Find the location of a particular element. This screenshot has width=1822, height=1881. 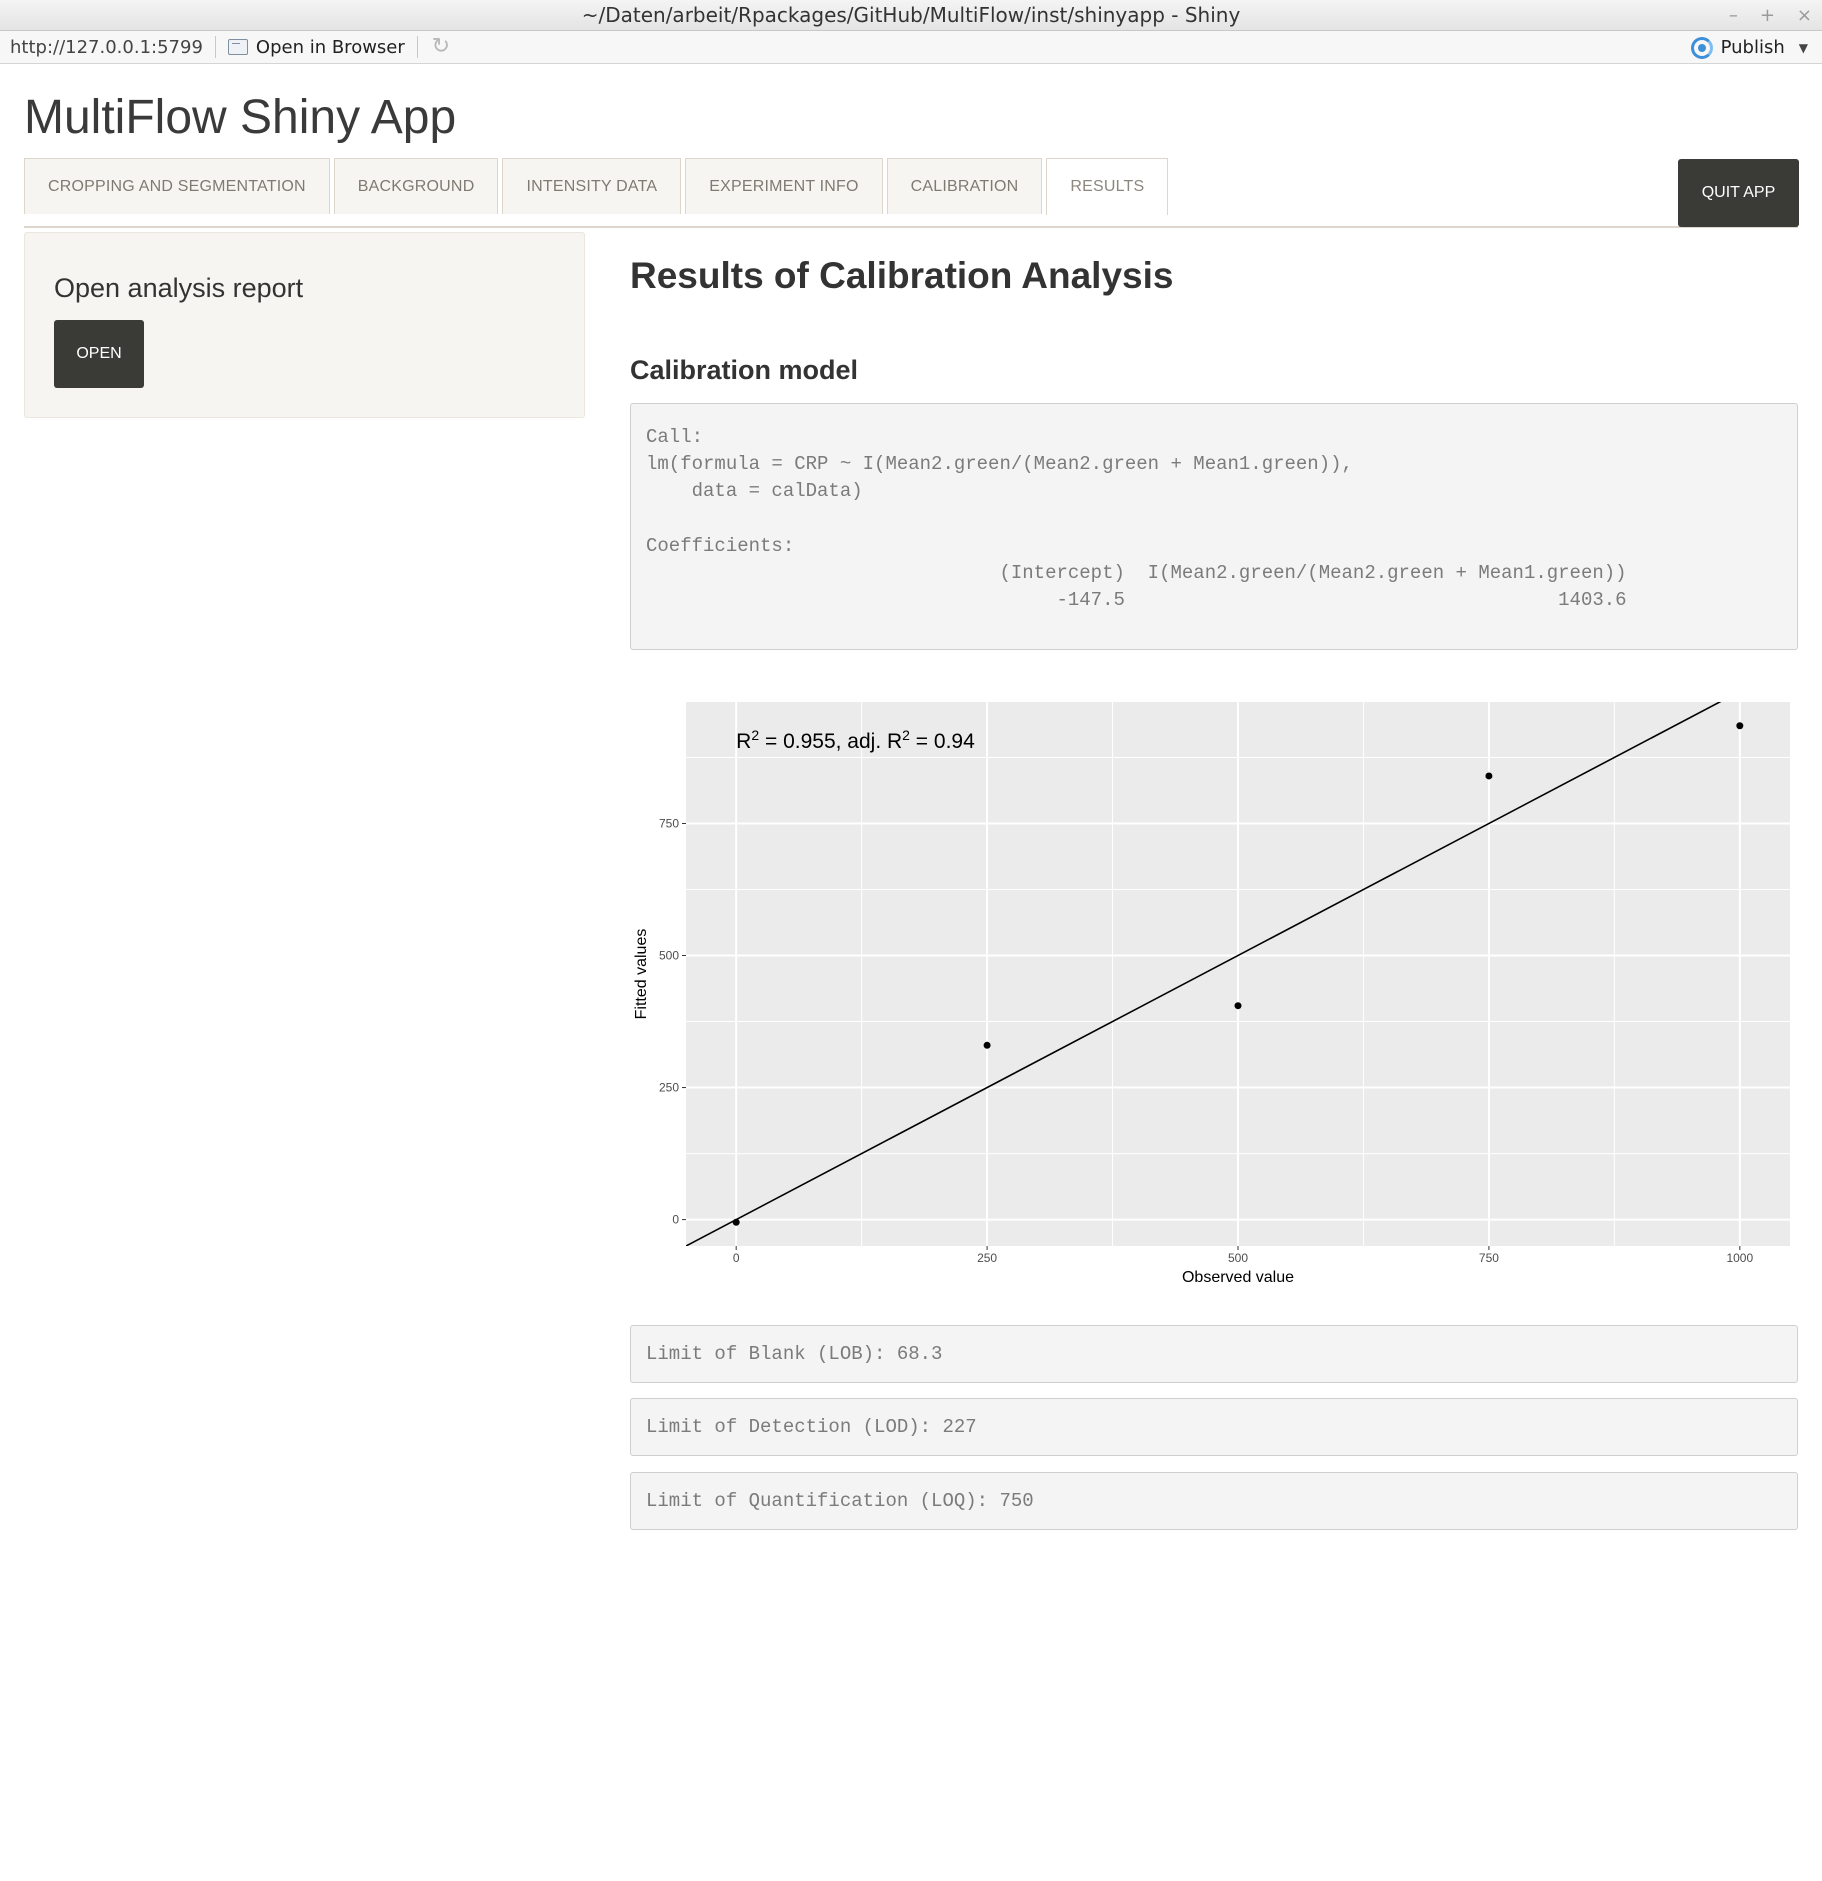

lob-output: Limit of Blank (LOB): 68.3 is located at coordinates (1214, 1354).